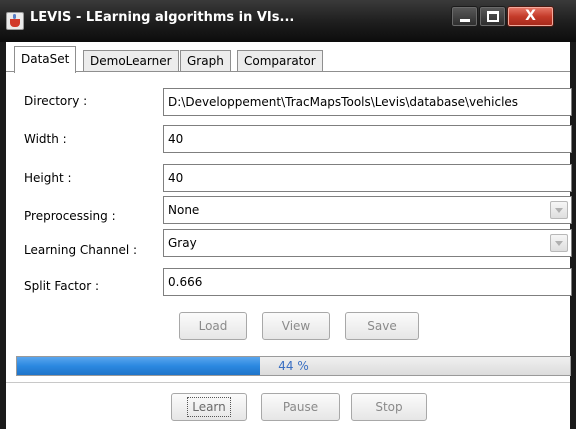  What do you see at coordinates (280, 61) in the screenshot?
I see `tab-comparator: Comparator` at bounding box center [280, 61].